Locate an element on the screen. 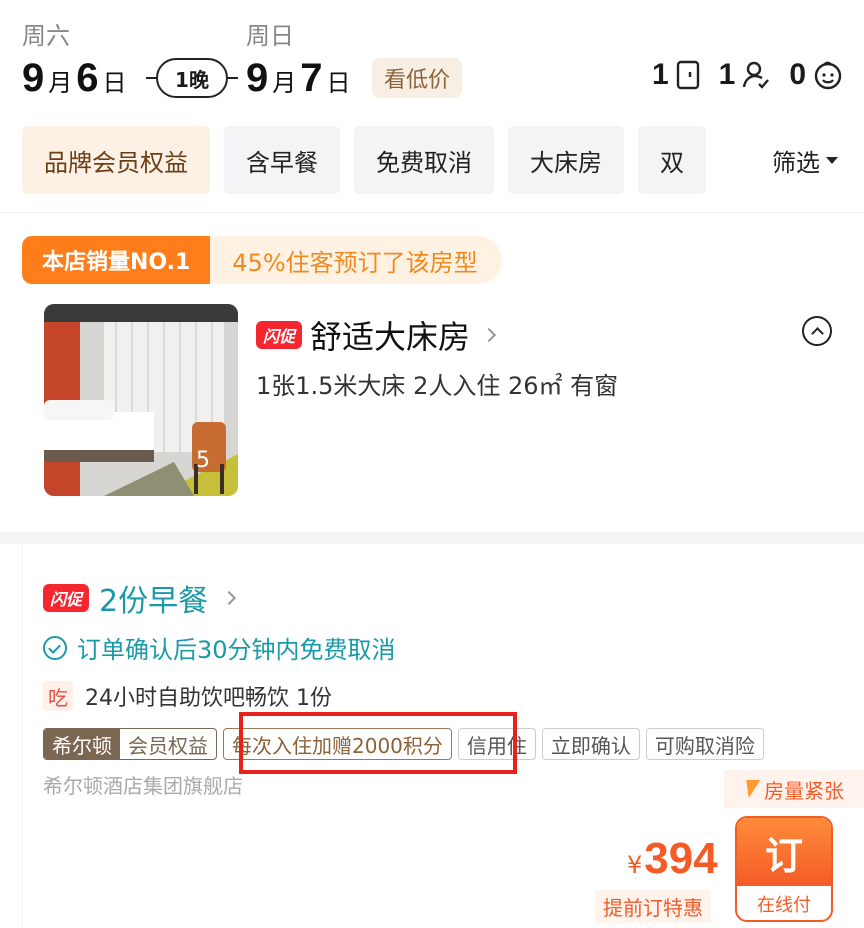 The height and width of the screenshot is (928, 864). rate-plan-title: 2份早餐 is located at coordinates (154, 601).